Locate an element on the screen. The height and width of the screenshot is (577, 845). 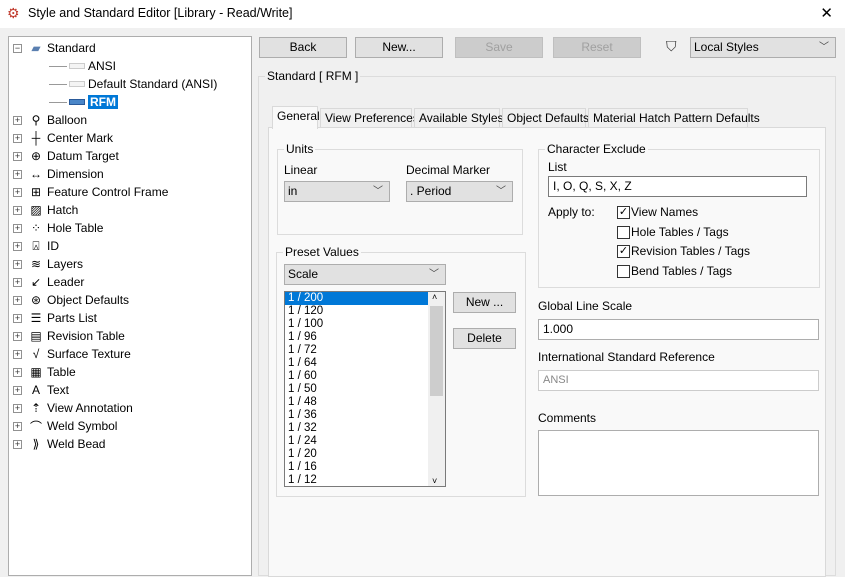
isr-input: ANSI is located at coordinates (678, 380).